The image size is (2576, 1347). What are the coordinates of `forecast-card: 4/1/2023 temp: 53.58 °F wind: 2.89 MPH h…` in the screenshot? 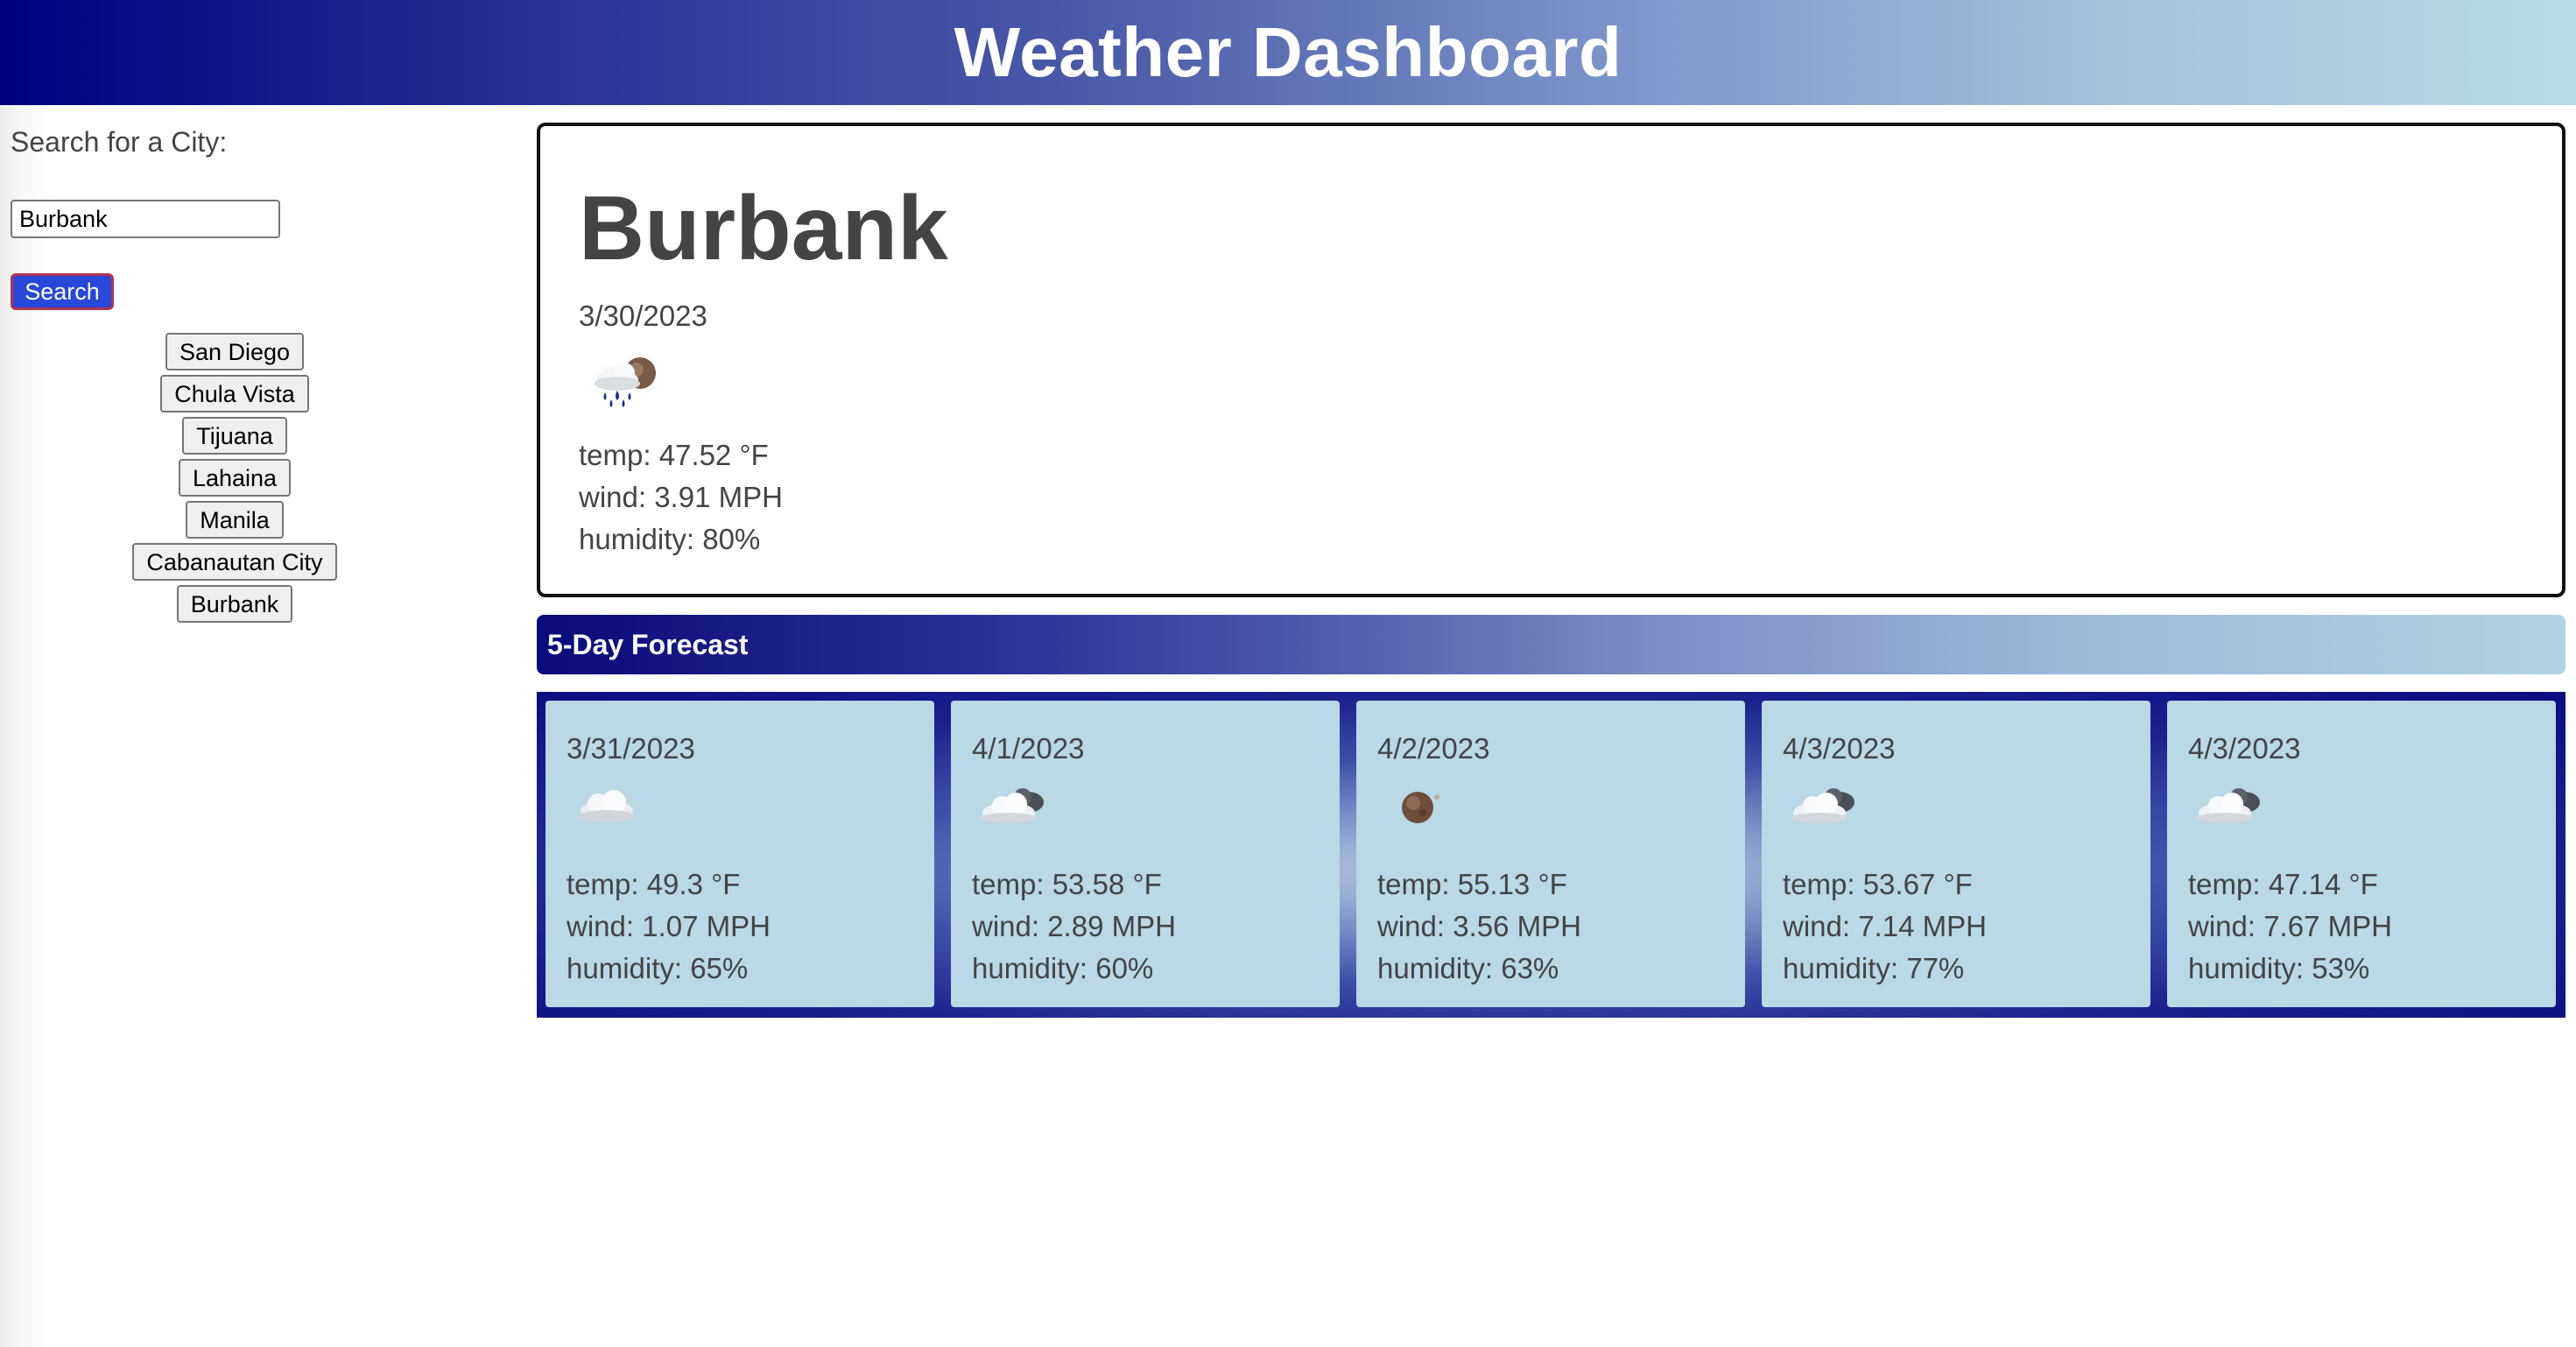 It's located at (1145, 854).